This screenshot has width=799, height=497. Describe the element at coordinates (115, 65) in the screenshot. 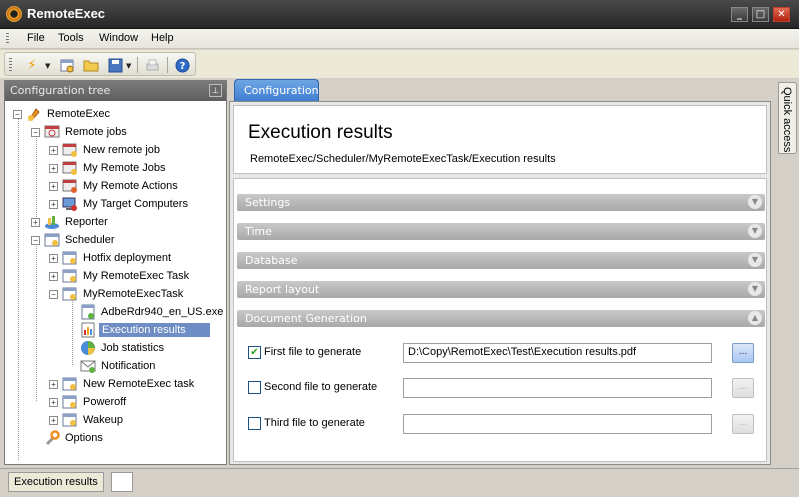

I see `save-icon` at that location.